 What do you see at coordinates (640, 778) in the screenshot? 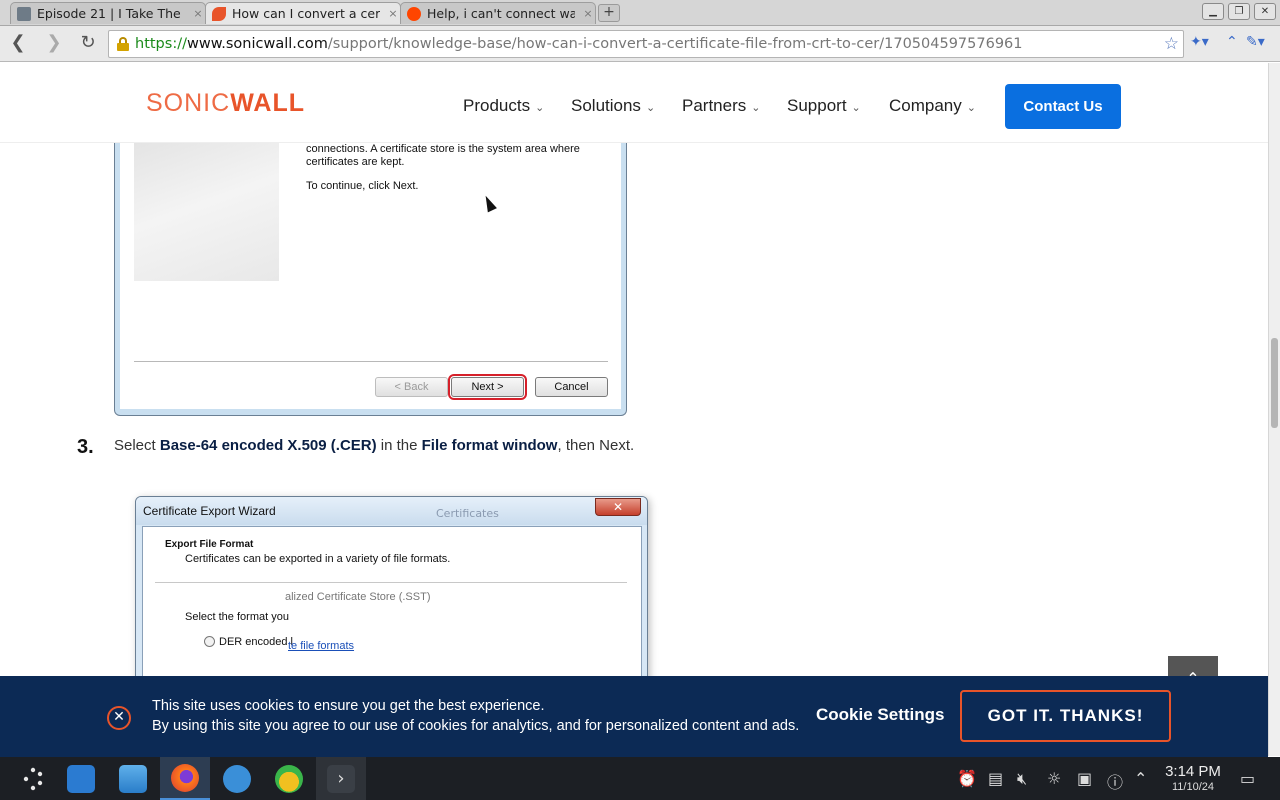
I see `taskbar: › ⏰ ▤ 🔇︎ ☼ ▣ ⓘ ⌃ 3:14 PM 11/10/24 ▭` at bounding box center [640, 778].